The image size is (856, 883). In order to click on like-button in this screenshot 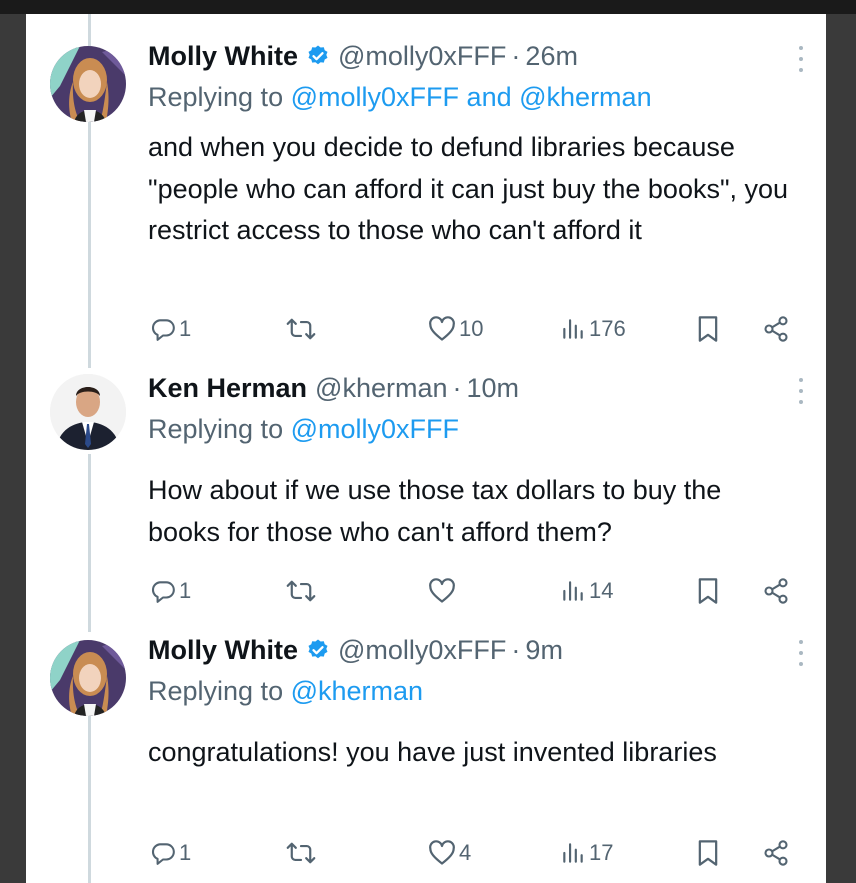, I will do `click(443, 591)`.